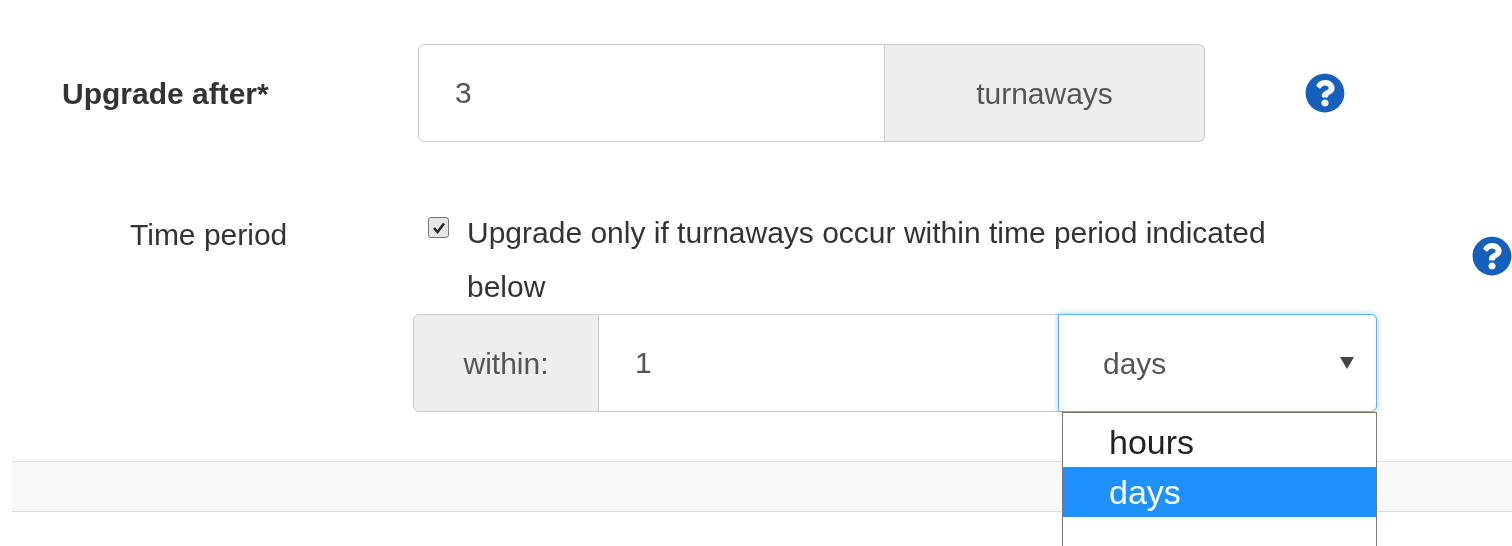 The width and height of the screenshot is (1512, 546). What do you see at coordinates (1219, 442) in the screenshot?
I see `dropdown-option: hours` at bounding box center [1219, 442].